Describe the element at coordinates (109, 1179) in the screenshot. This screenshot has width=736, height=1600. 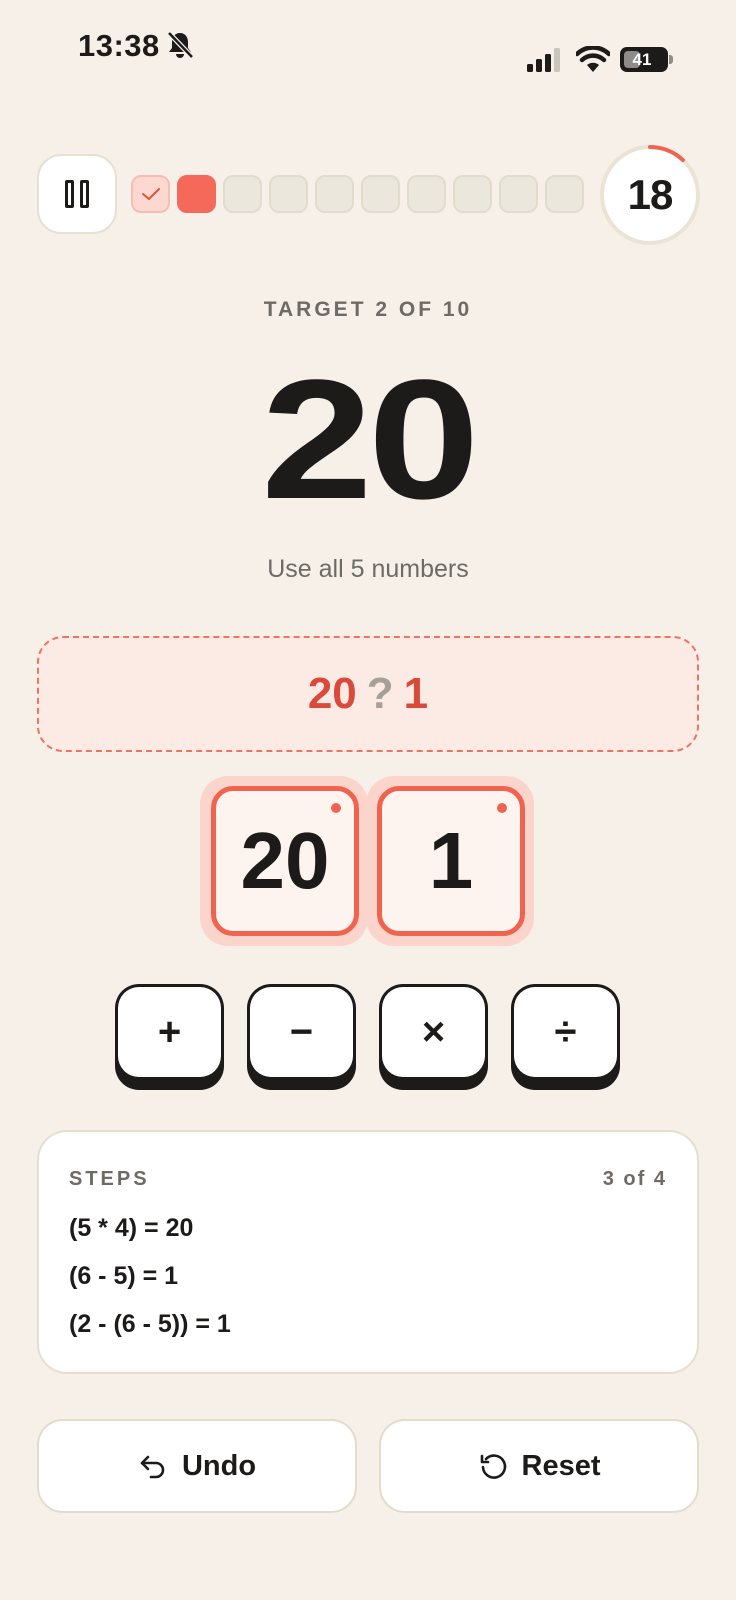
I see `steps-title: STEPS` at that location.